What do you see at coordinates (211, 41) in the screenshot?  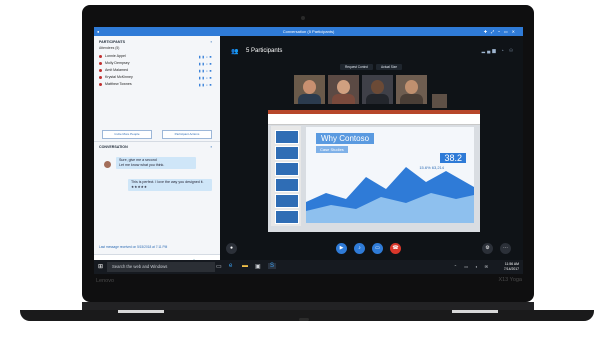 I see `collapse-participants-icon: ▪` at bounding box center [211, 41].